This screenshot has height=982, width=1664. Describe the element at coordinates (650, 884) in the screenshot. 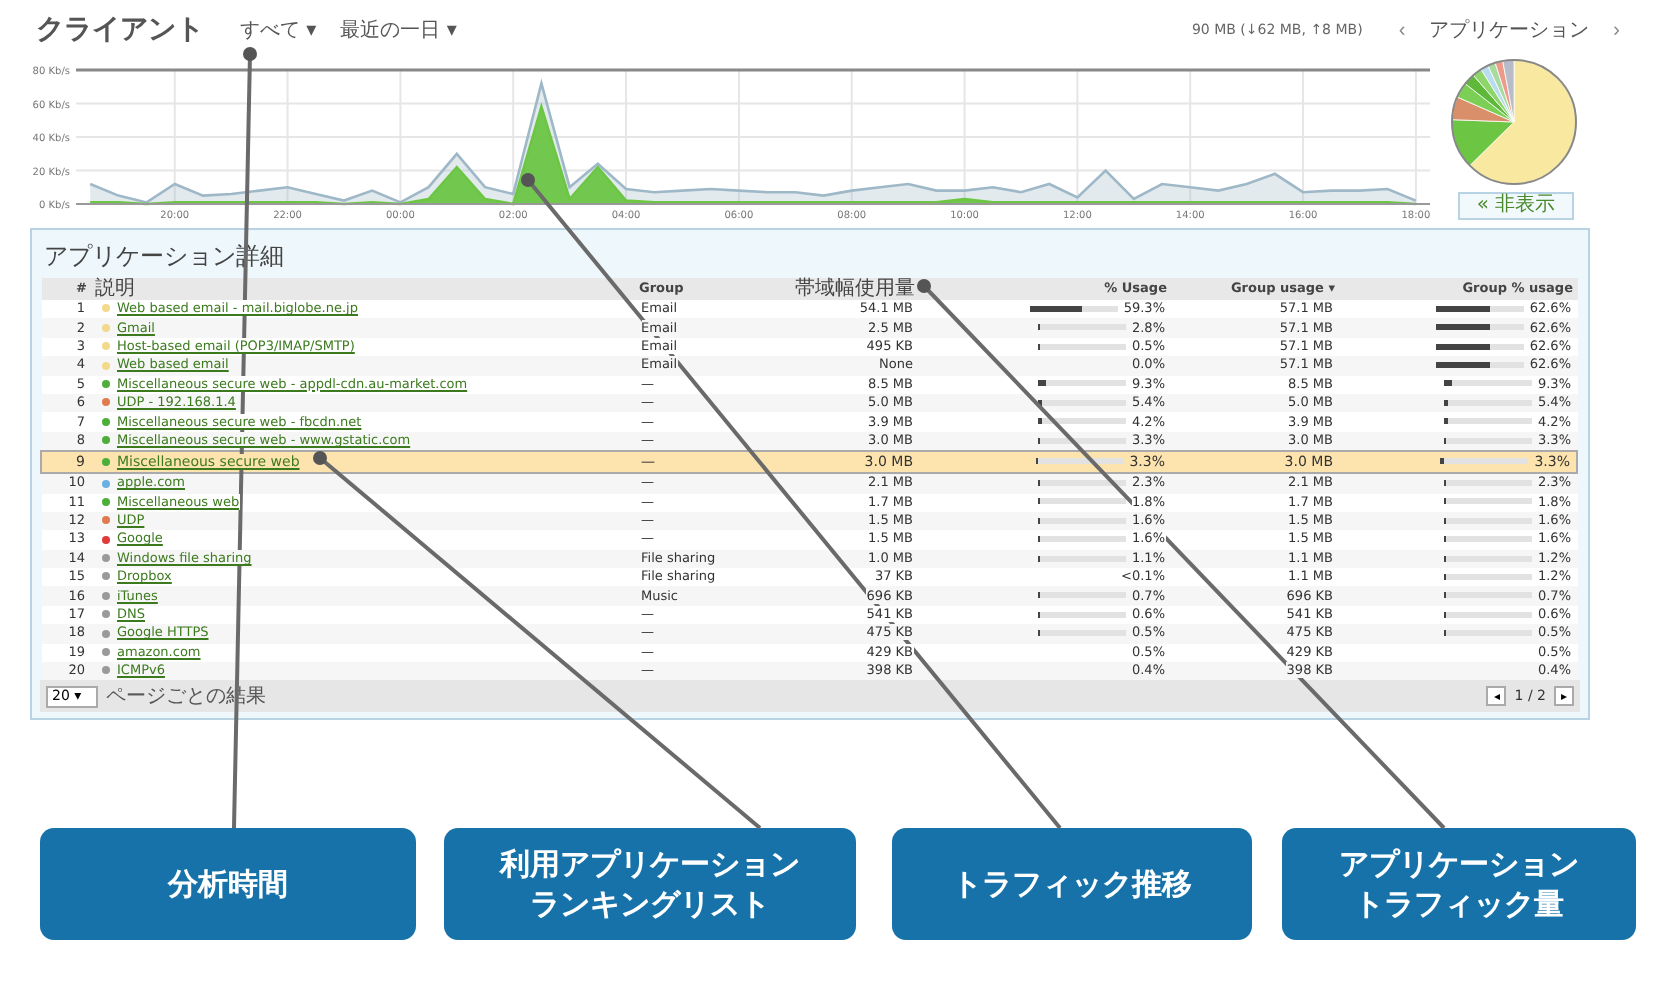

I see `callout-label: 利用アプリケーション ランキングリスト` at that location.